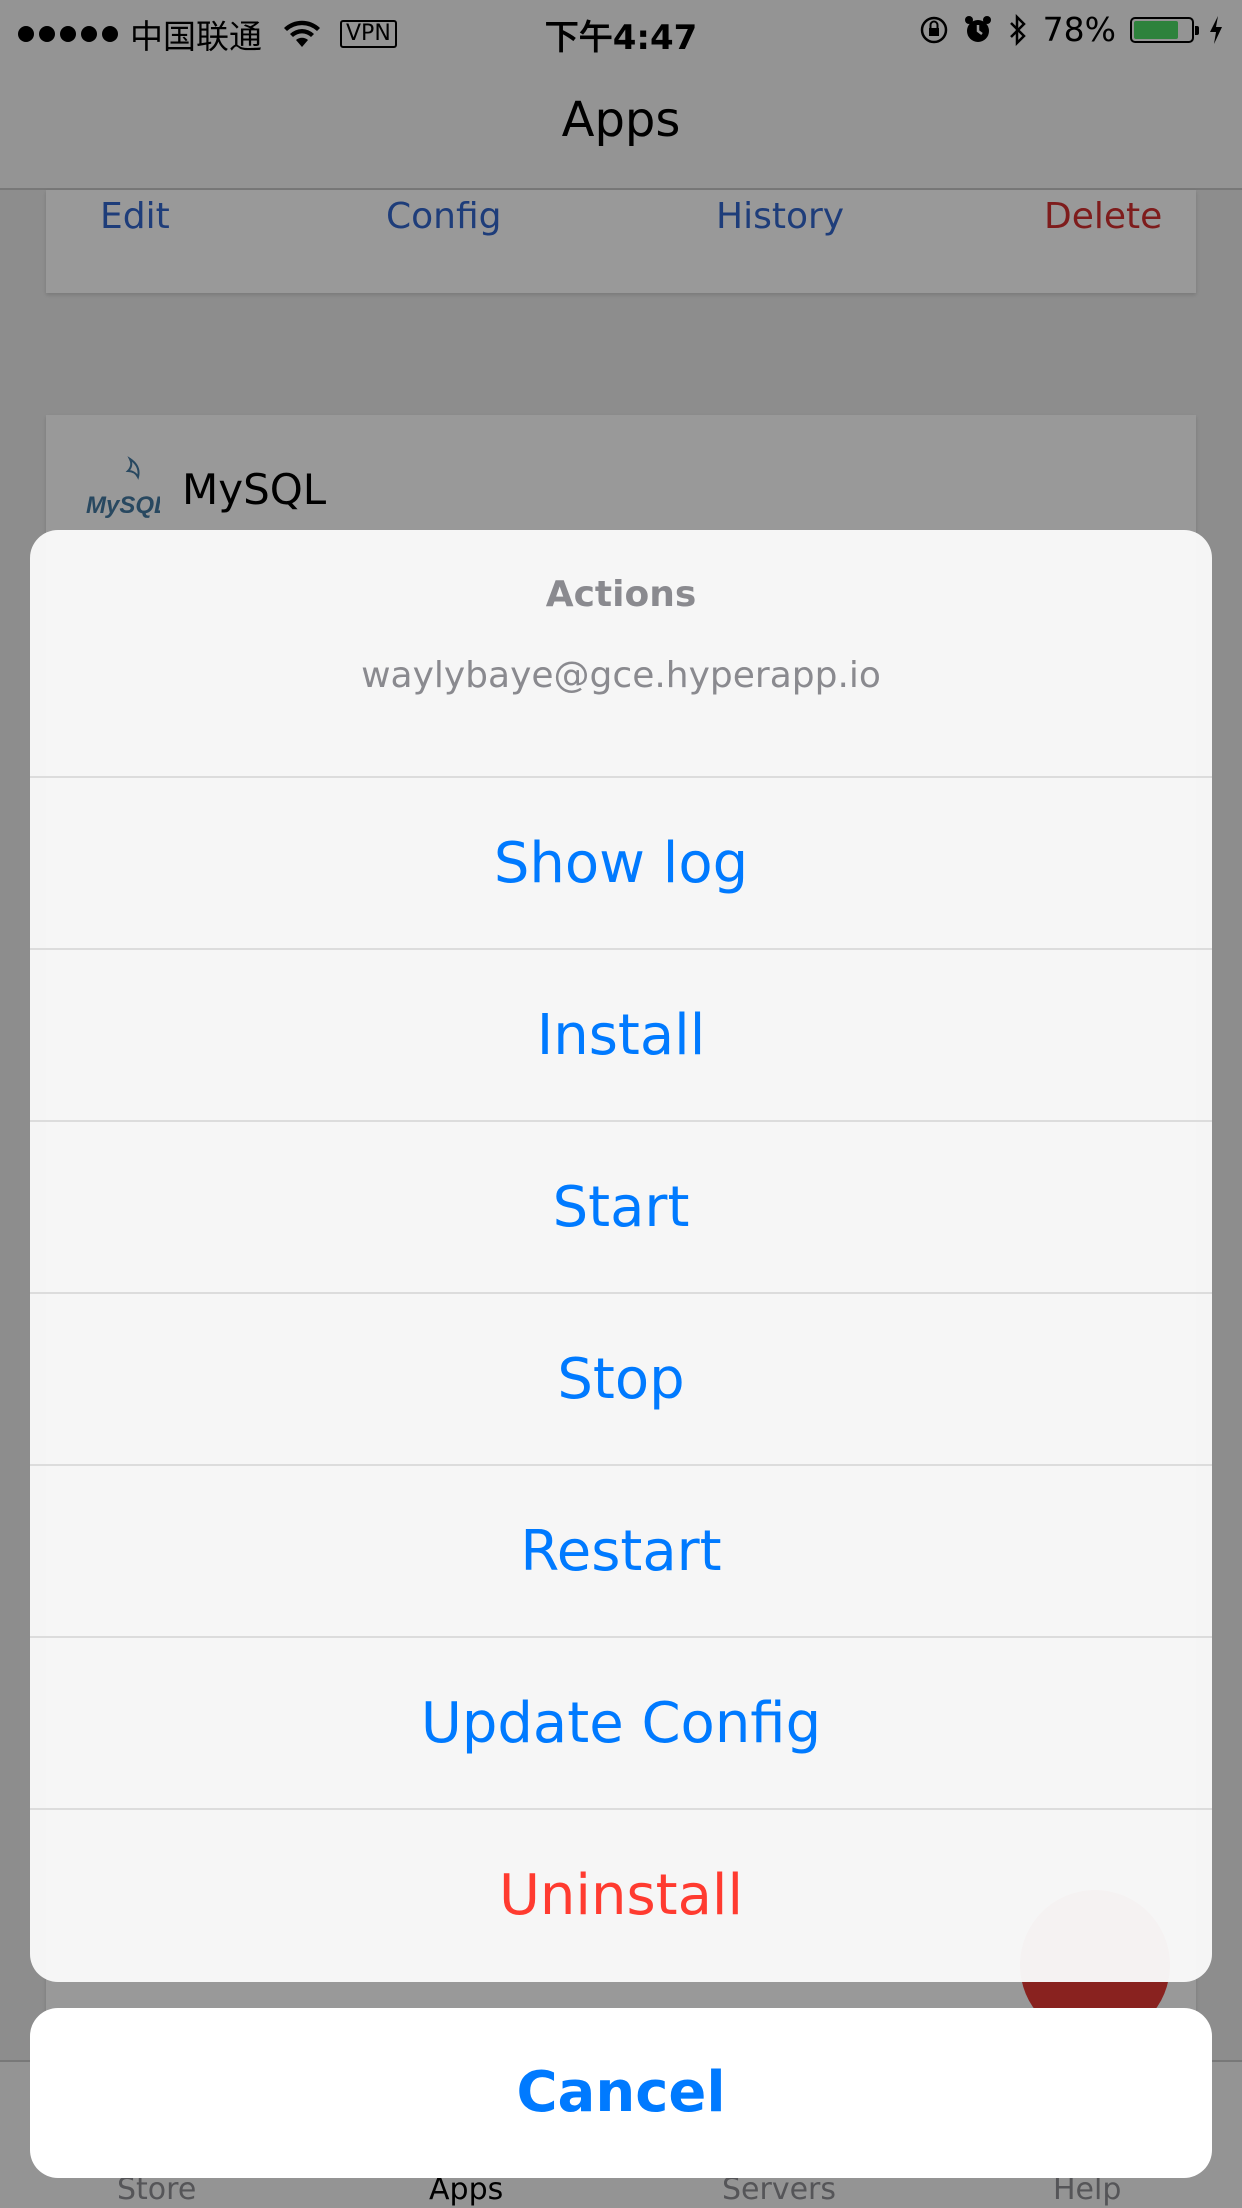 This screenshot has width=1242, height=2208. Describe the element at coordinates (621, 1208) in the screenshot. I see `start-button: Start` at that location.